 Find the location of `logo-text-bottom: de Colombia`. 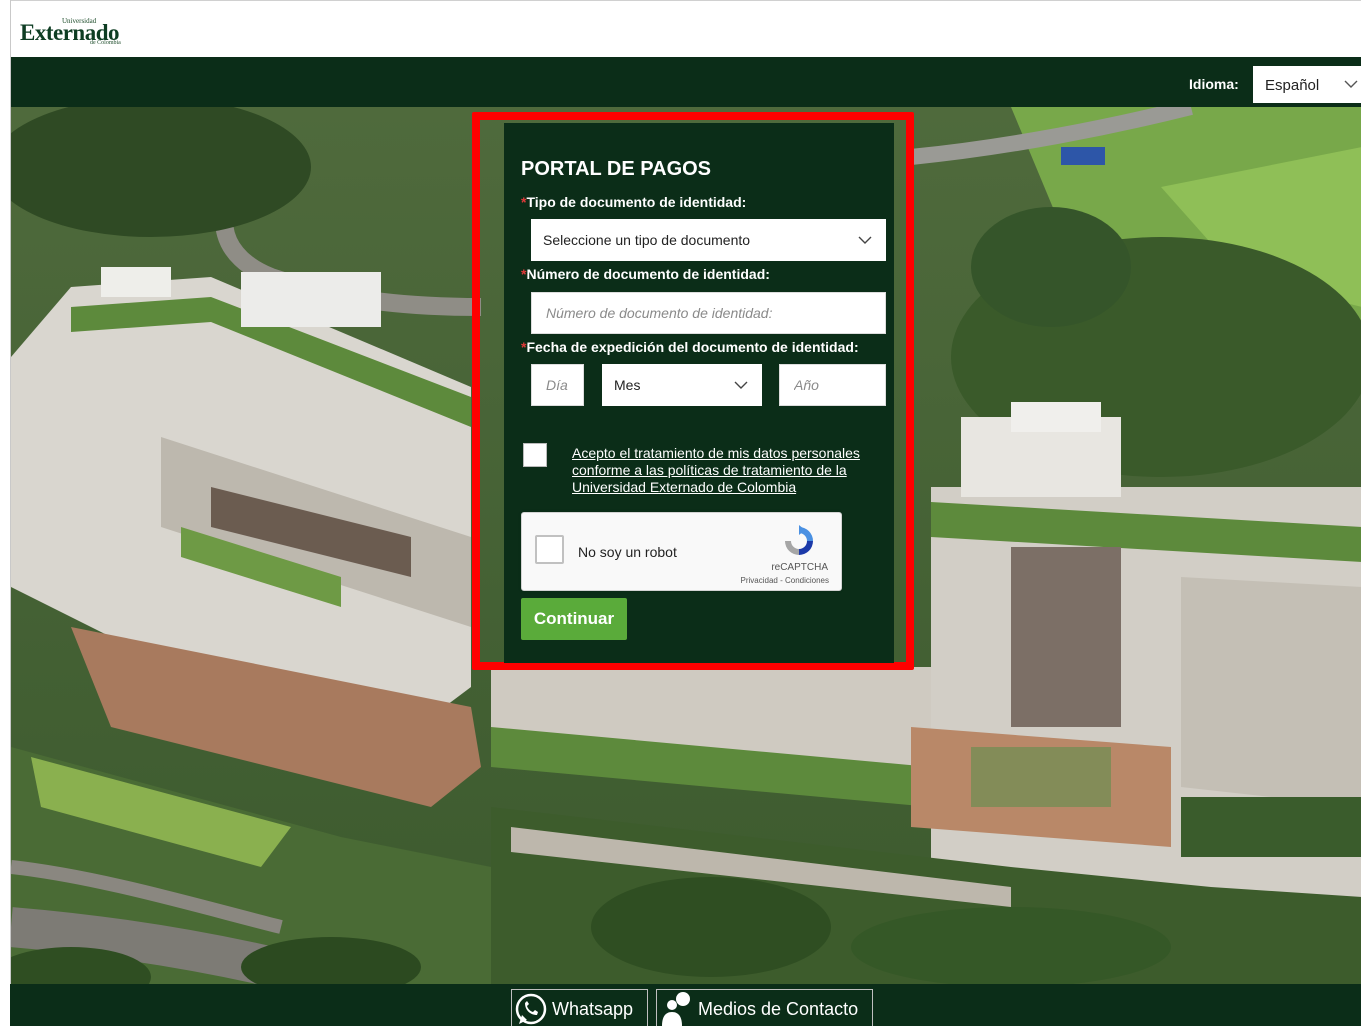

logo-text-bottom: de Colombia is located at coordinates (105, 43).